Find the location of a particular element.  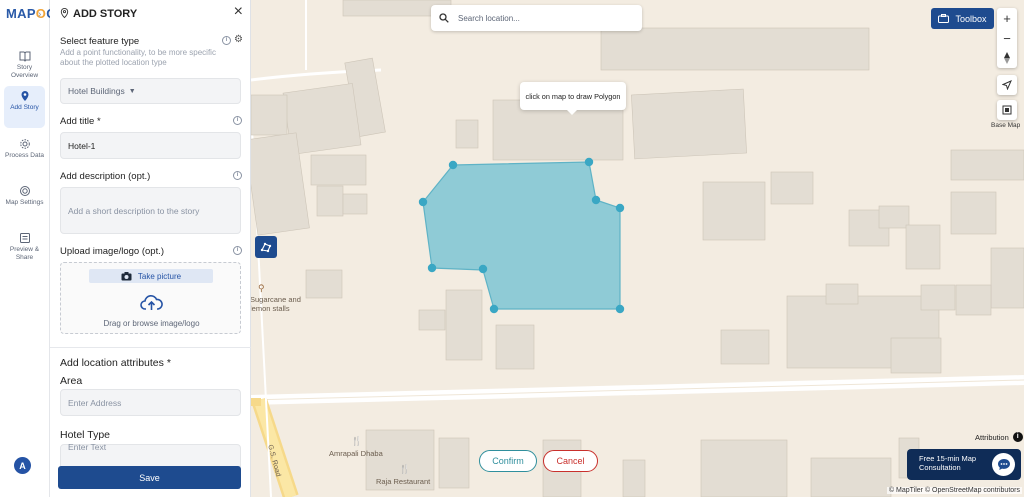

hotel-type-input: Enter Text is located at coordinates (150, 454).